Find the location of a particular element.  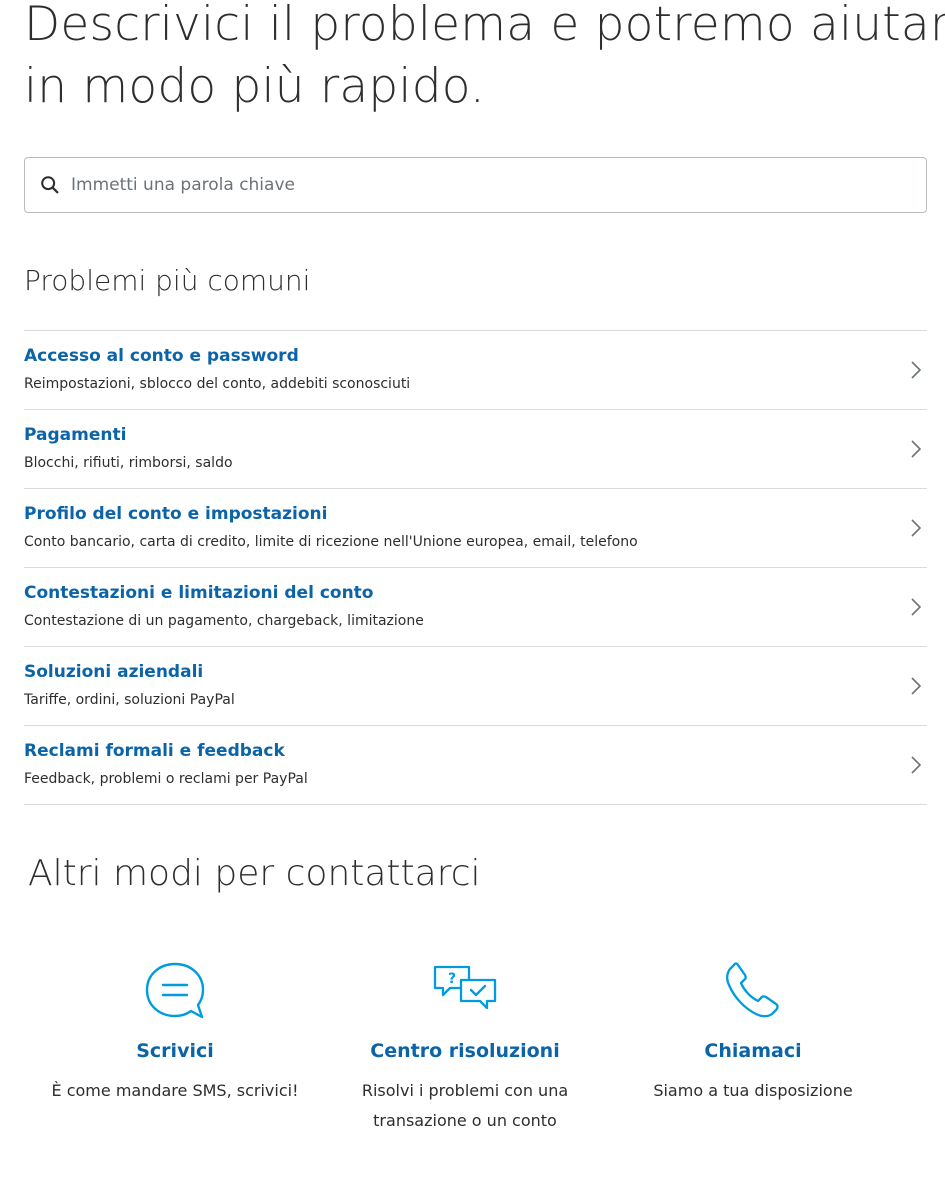

card-title: Chiamaci is located at coordinates (753, 1051).